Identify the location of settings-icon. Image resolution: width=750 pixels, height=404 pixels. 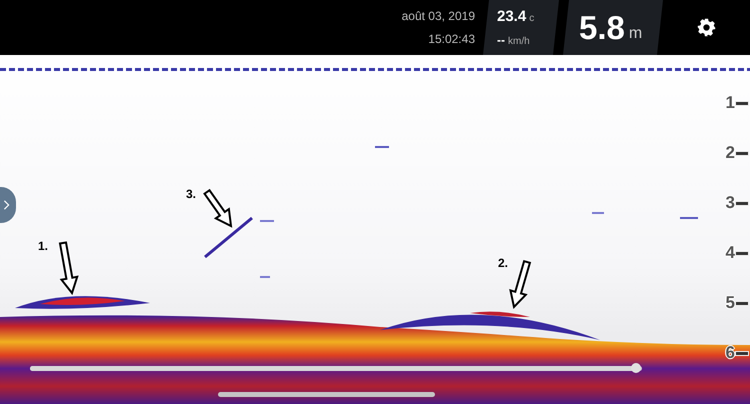
(706, 27).